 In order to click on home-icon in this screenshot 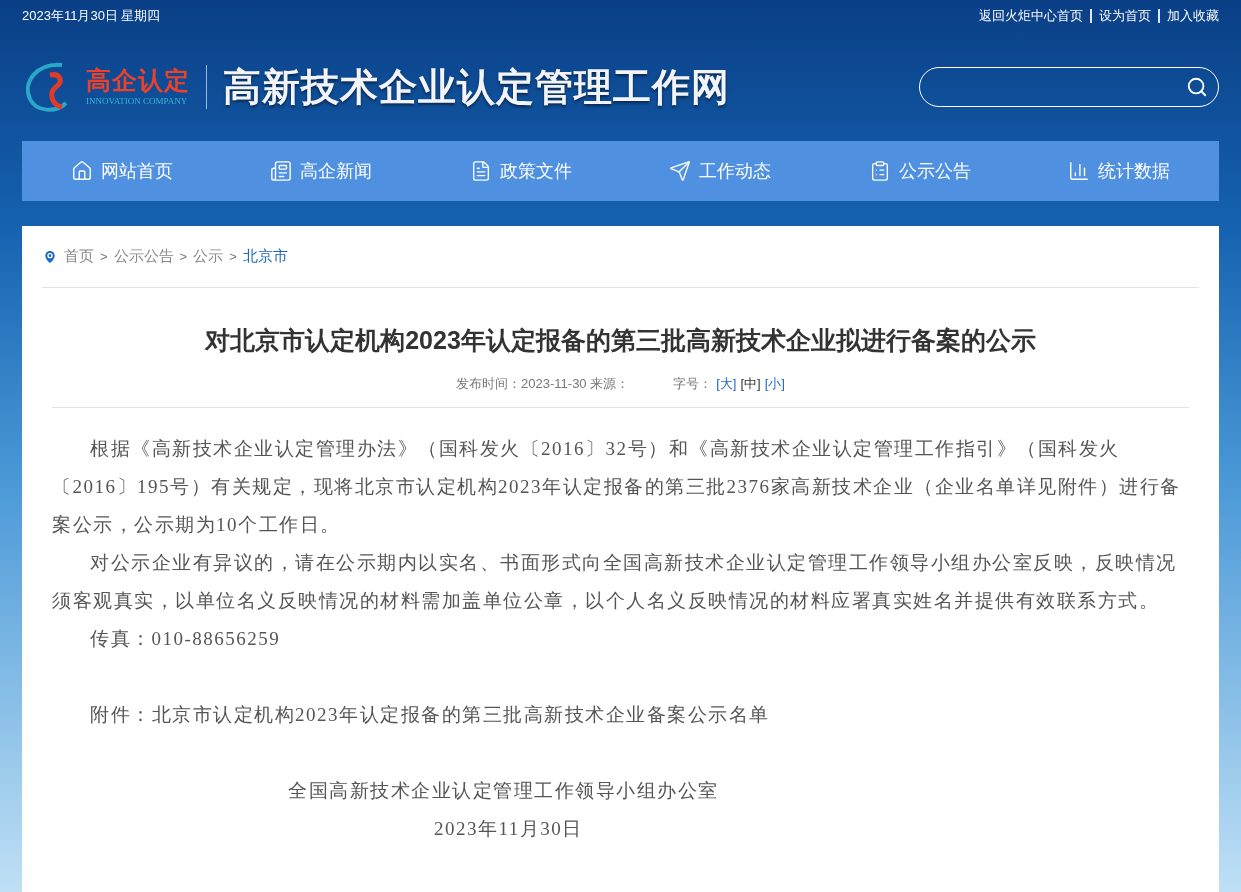, I will do `click(81, 171)`.